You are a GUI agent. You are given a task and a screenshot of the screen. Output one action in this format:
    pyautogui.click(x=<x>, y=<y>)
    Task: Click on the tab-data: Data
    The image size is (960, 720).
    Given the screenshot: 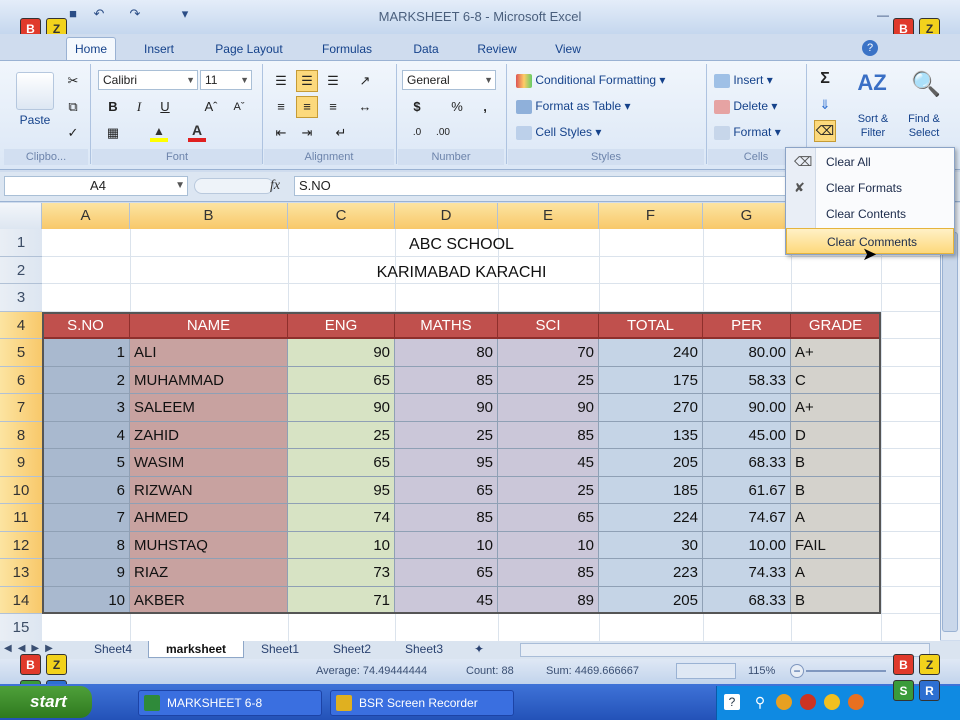 What is the action you would take?
    pyautogui.click(x=426, y=49)
    